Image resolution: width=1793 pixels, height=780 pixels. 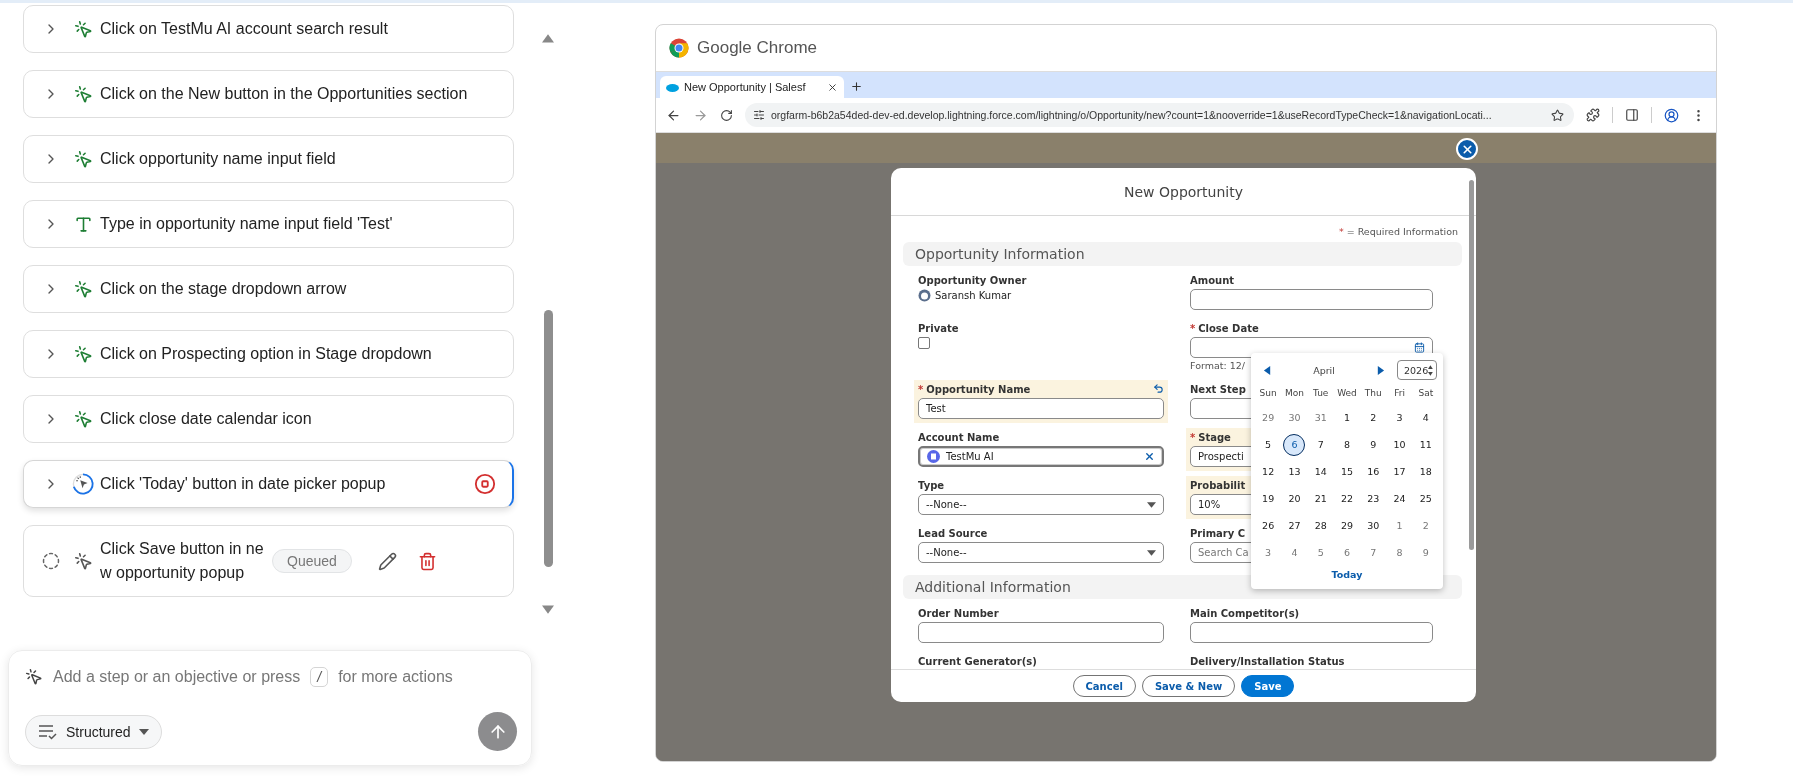 I want to click on calendar-icon, so click(x=1419, y=347).